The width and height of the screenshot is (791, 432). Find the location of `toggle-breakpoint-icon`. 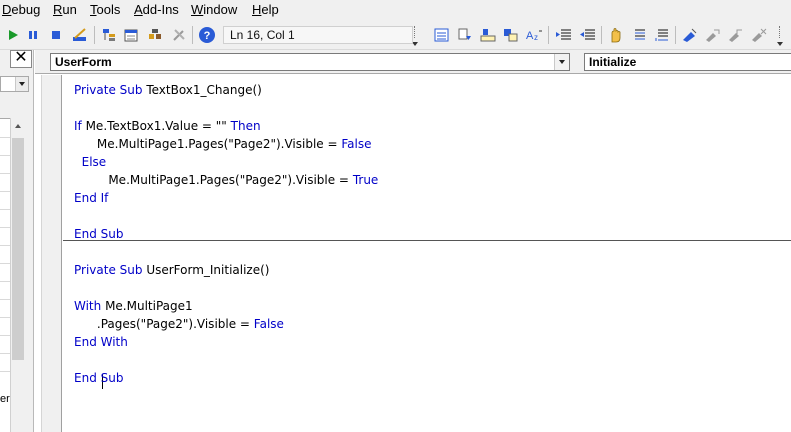

toggle-breakpoint-icon is located at coordinates (616, 35).